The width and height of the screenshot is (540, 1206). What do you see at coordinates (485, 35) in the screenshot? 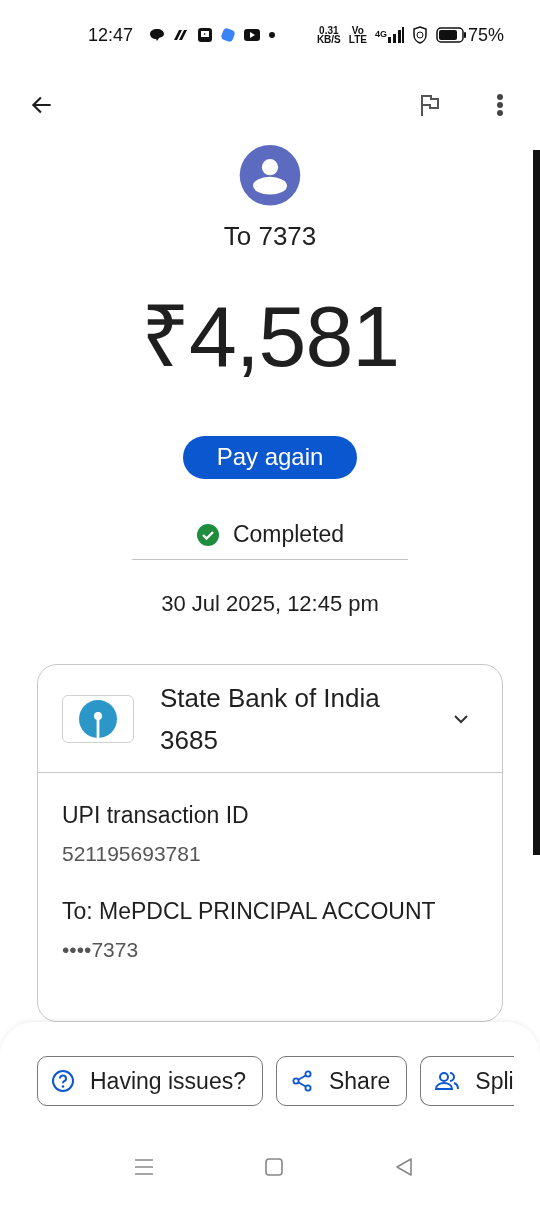
I see `battery-percent: 75%` at bounding box center [485, 35].